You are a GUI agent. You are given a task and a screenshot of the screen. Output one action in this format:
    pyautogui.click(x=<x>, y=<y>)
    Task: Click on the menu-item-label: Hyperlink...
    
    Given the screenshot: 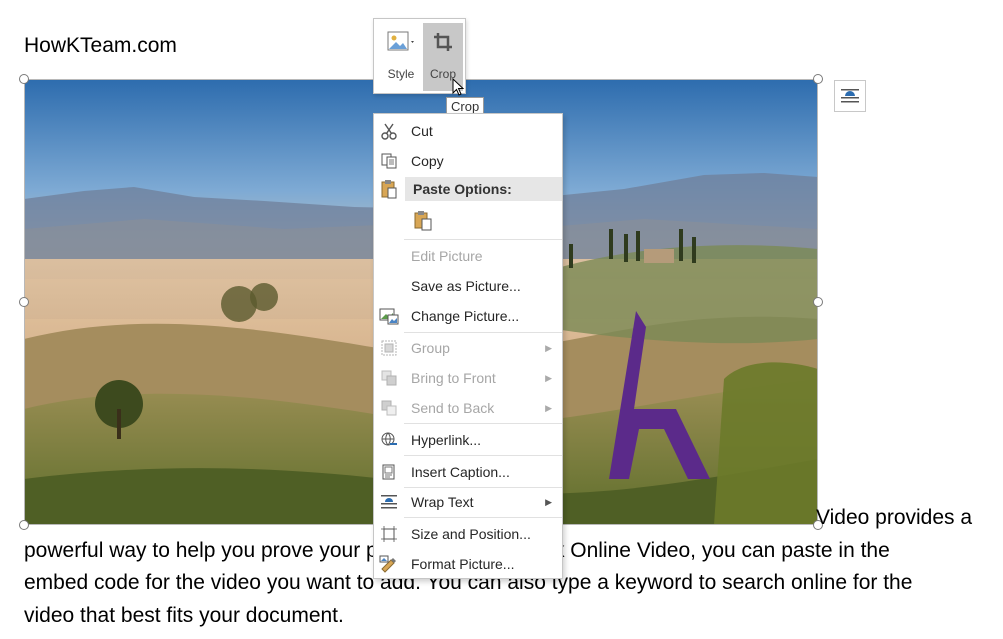 What is the action you would take?
    pyautogui.click(x=446, y=440)
    